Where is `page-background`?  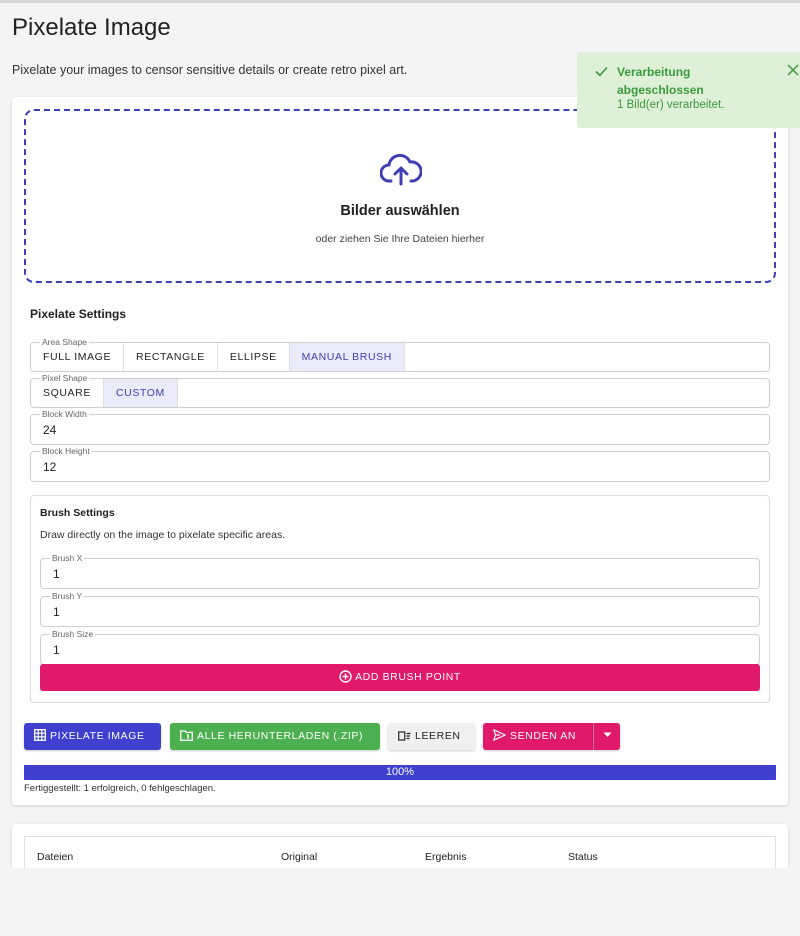 page-background is located at coordinates (400, 902).